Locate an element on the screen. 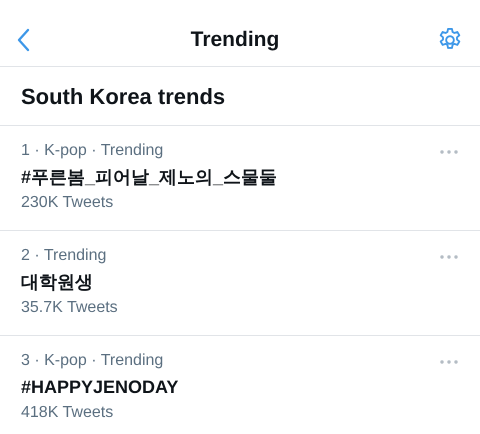  tweet-count: 230K Tweets is located at coordinates (67, 203).